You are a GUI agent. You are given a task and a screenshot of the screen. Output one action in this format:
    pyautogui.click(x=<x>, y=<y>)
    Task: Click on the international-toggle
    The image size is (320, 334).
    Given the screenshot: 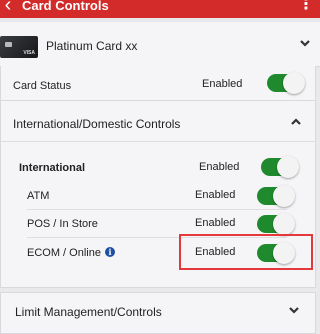 What is the action you would take?
    pyautogui.click(x=280, y=167)
    